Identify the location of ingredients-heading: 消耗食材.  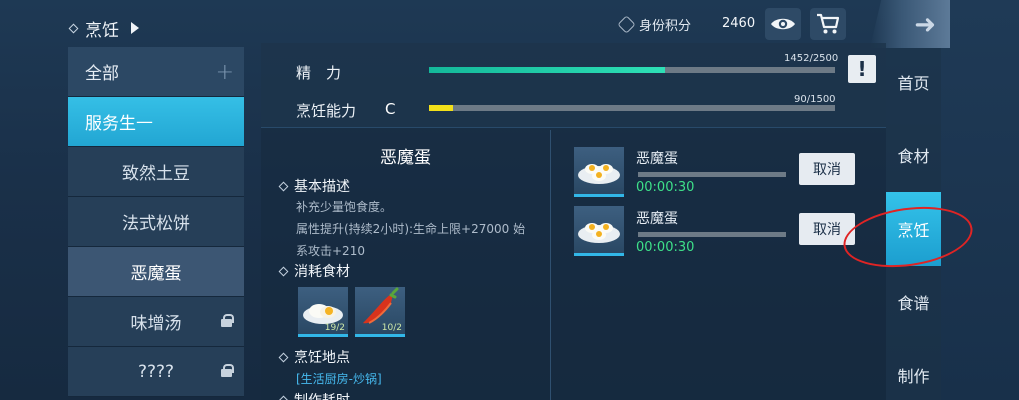
(314, 271).